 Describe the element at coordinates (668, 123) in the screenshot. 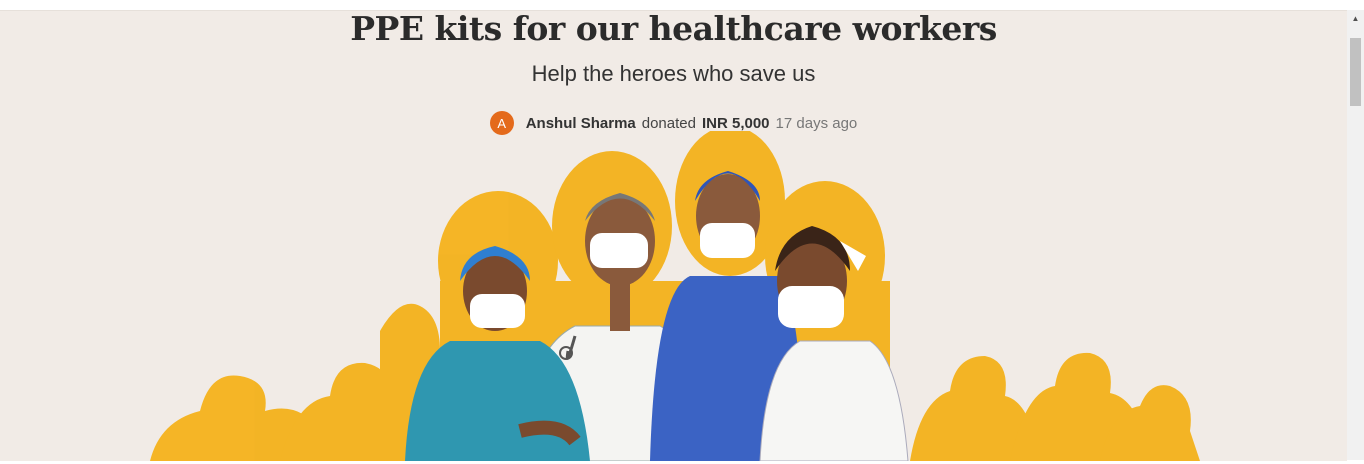

I see `donation-verb: donated` at that location.